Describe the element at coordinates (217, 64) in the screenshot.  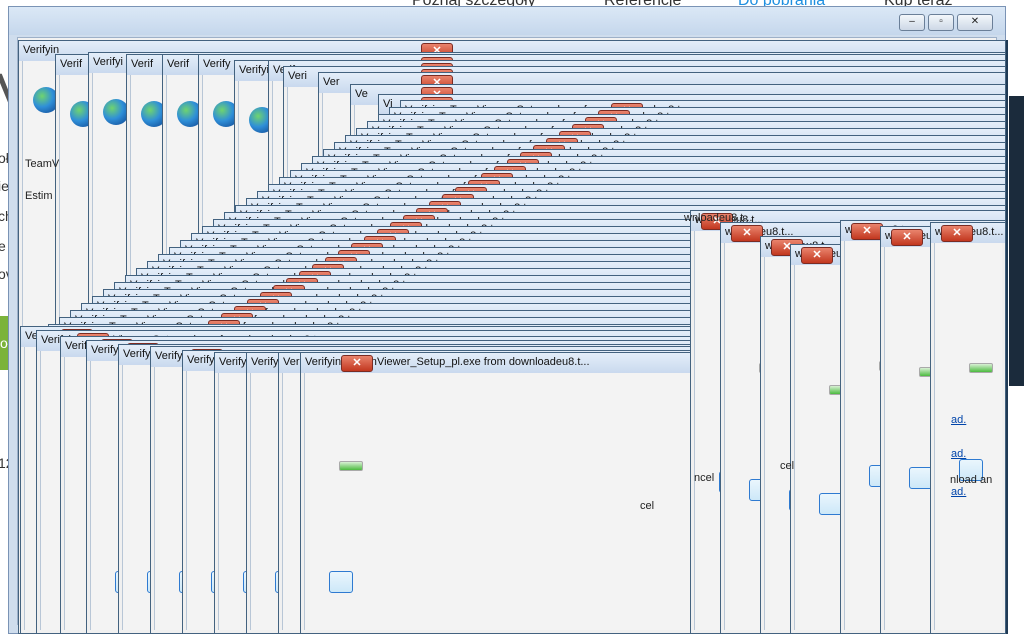
I see `dialog-title: Verify` at that location.